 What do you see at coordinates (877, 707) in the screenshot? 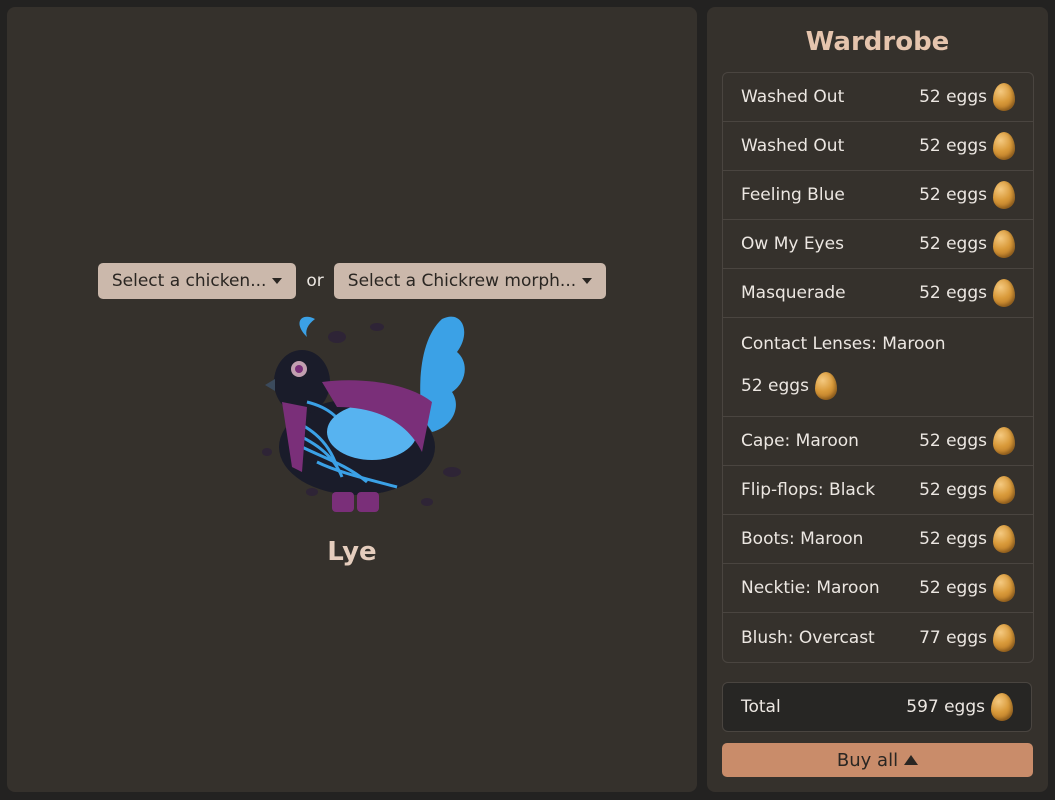
I see `total-row: Total 597 eggs` at bounding box center [877, 707].